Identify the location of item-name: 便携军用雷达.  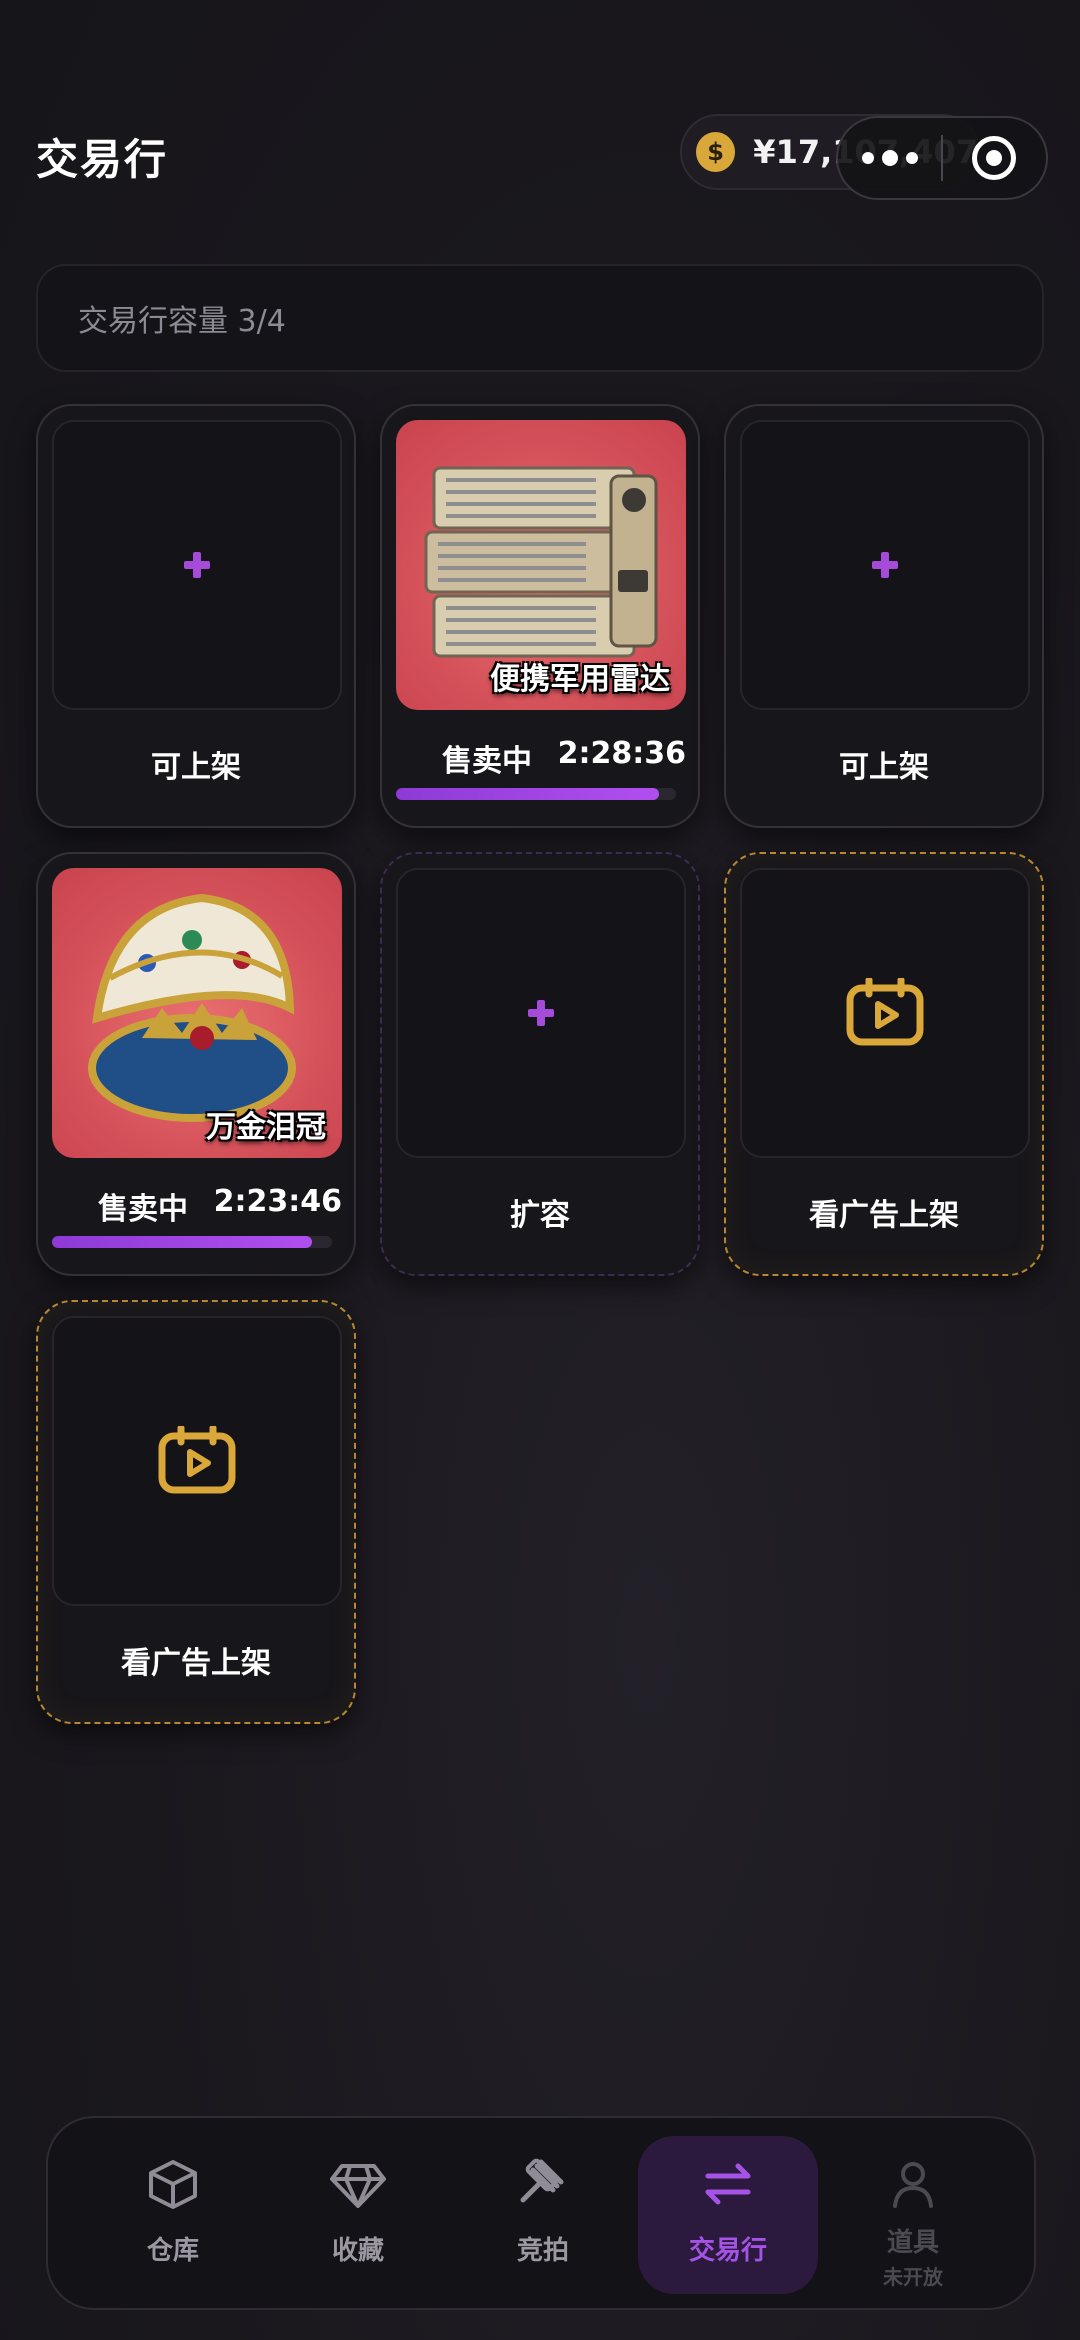
(580, 679).